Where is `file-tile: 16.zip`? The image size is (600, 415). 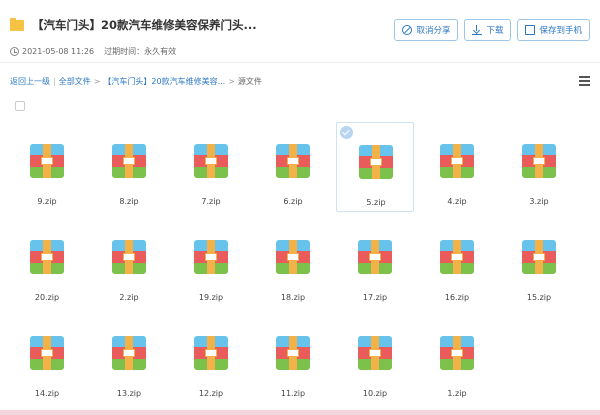 file-tile: 16.zip is located at coordinates (457, 263).